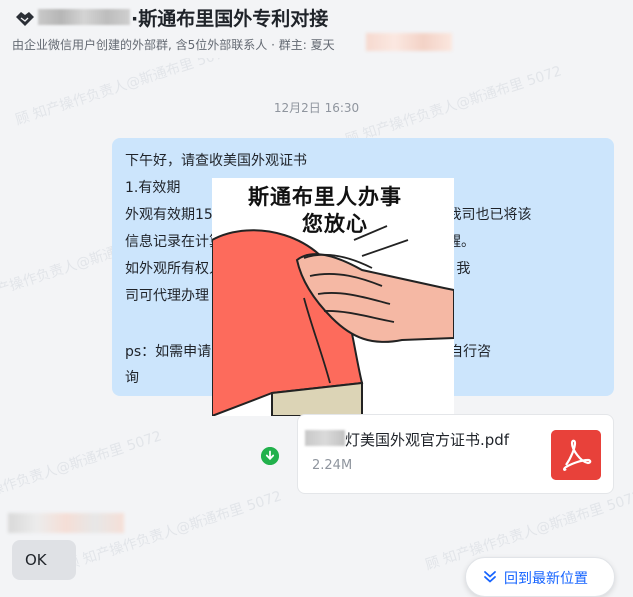 The width and height of the screenshot is (633, 597). What do you see at coordinates (332, 465) in the screenshot?
I see `file-size: 2.24M` at bounding box center [332, 465].